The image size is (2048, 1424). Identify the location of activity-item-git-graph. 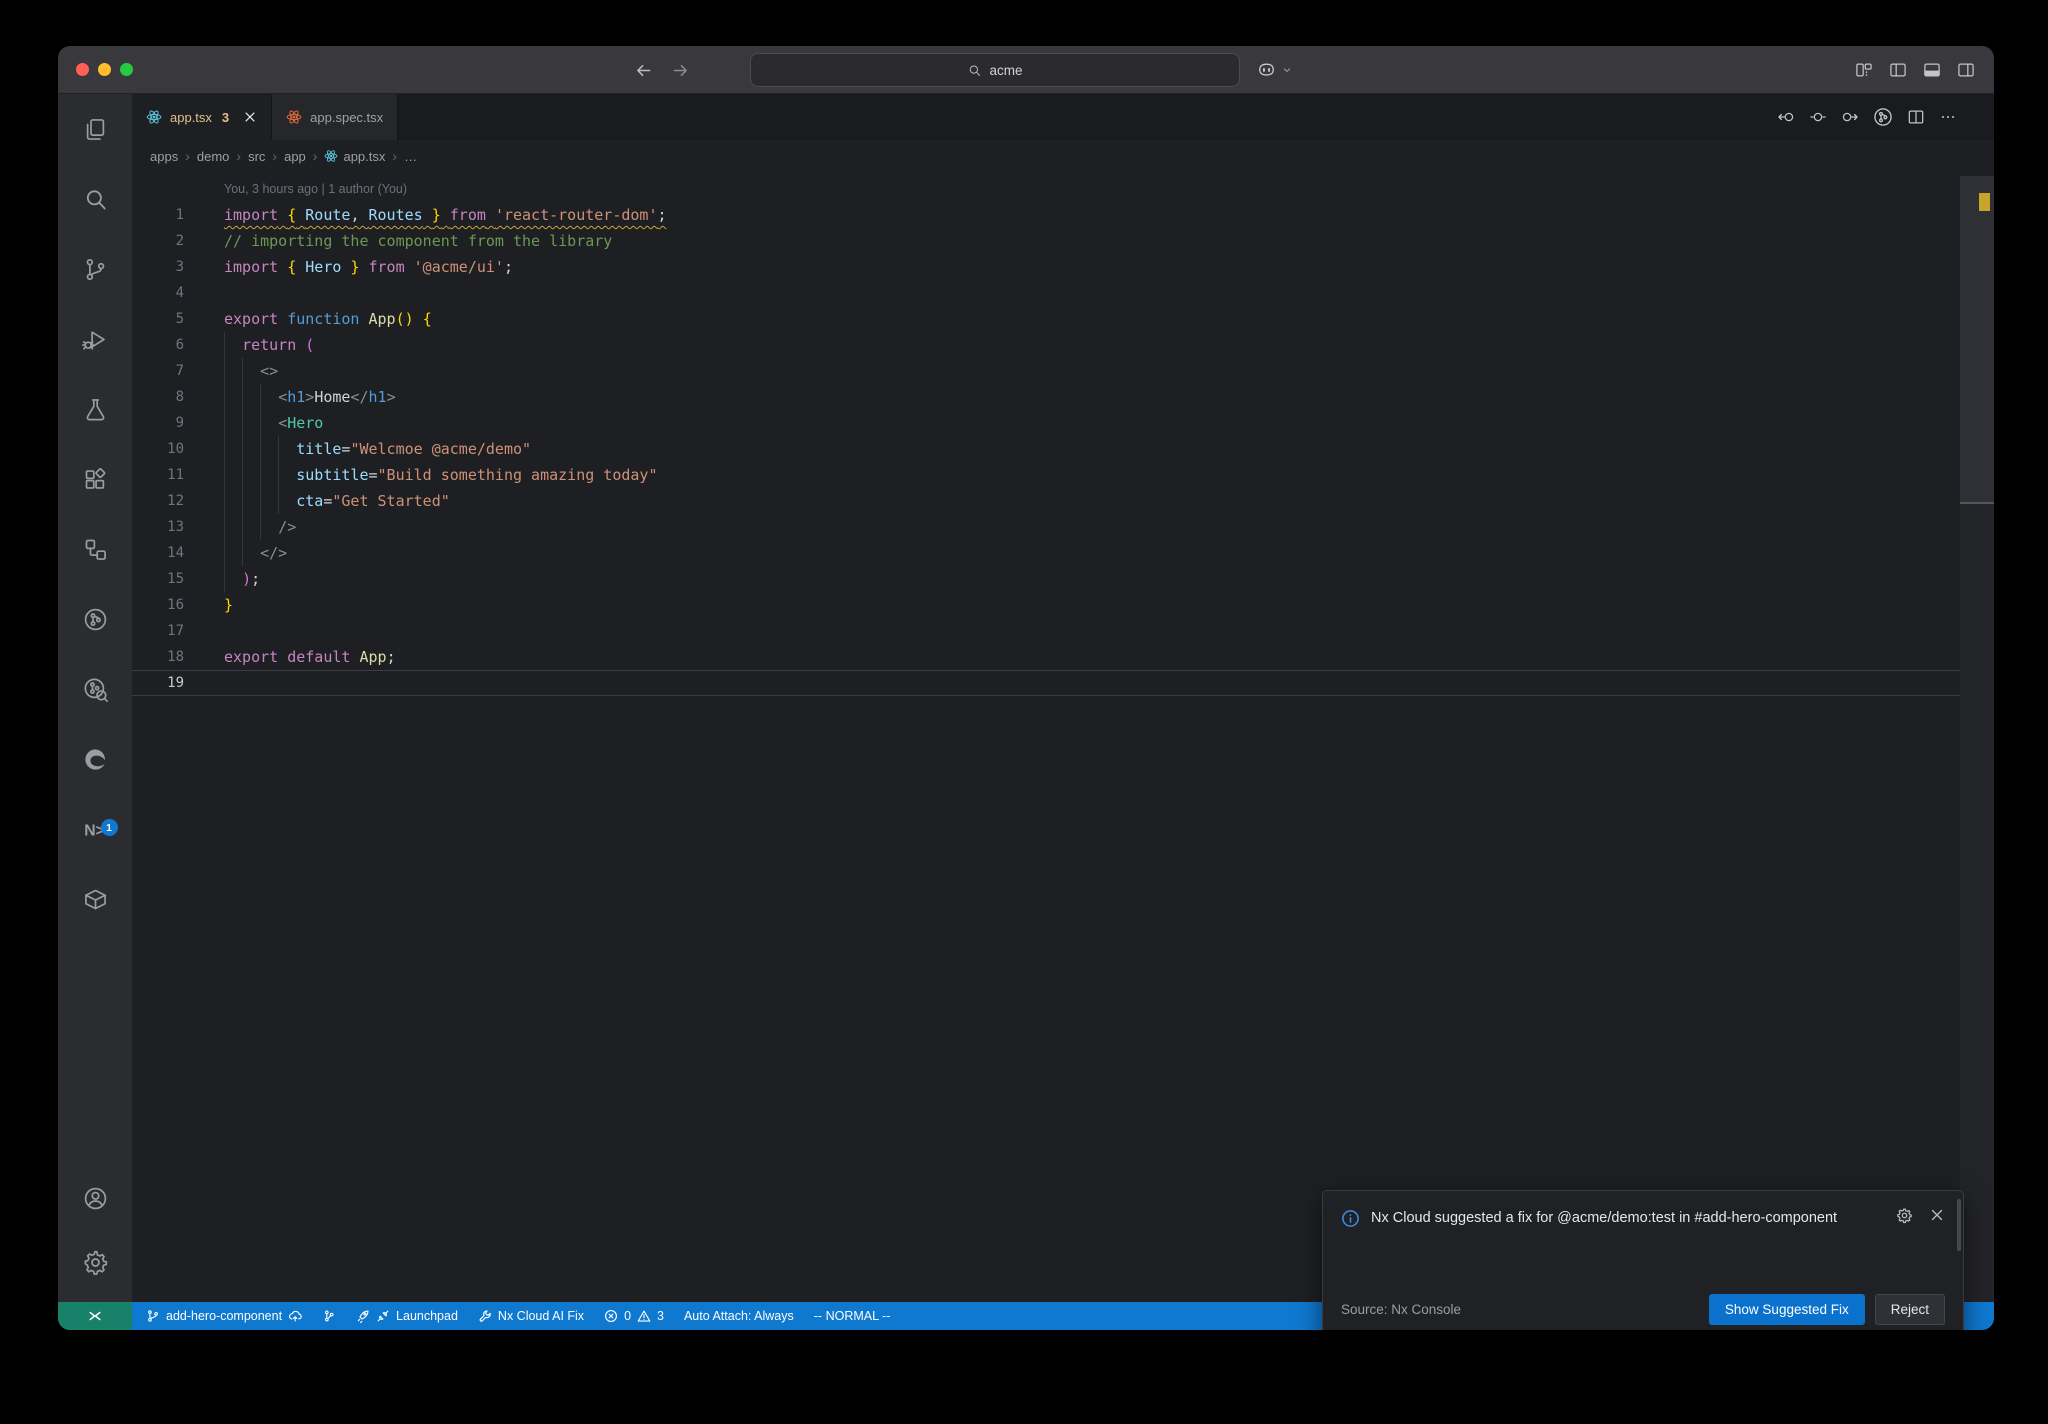
(95, 619).